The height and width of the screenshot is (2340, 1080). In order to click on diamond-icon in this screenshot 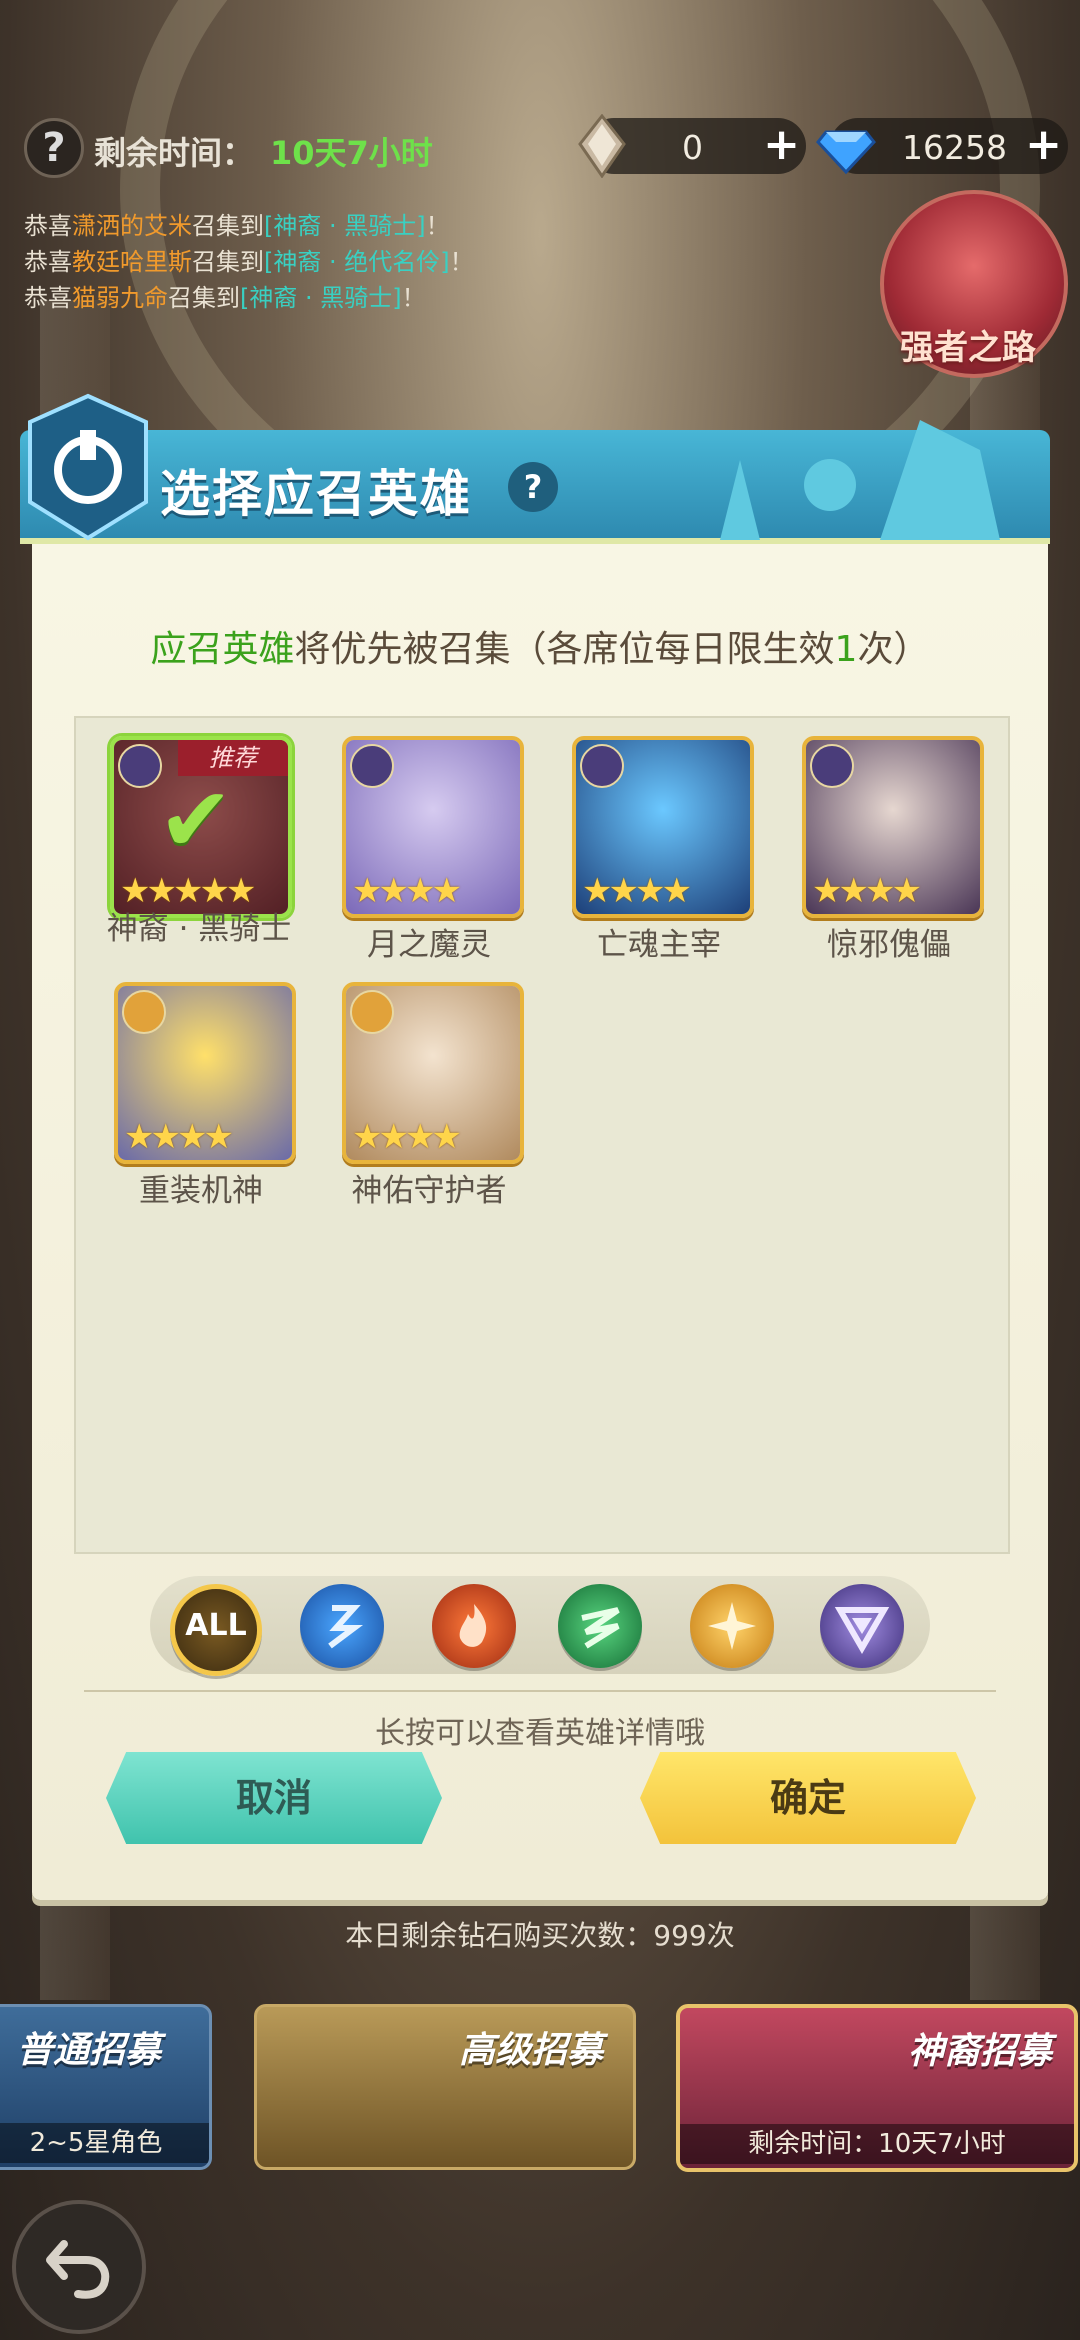, I will do `click(846, 152)`.